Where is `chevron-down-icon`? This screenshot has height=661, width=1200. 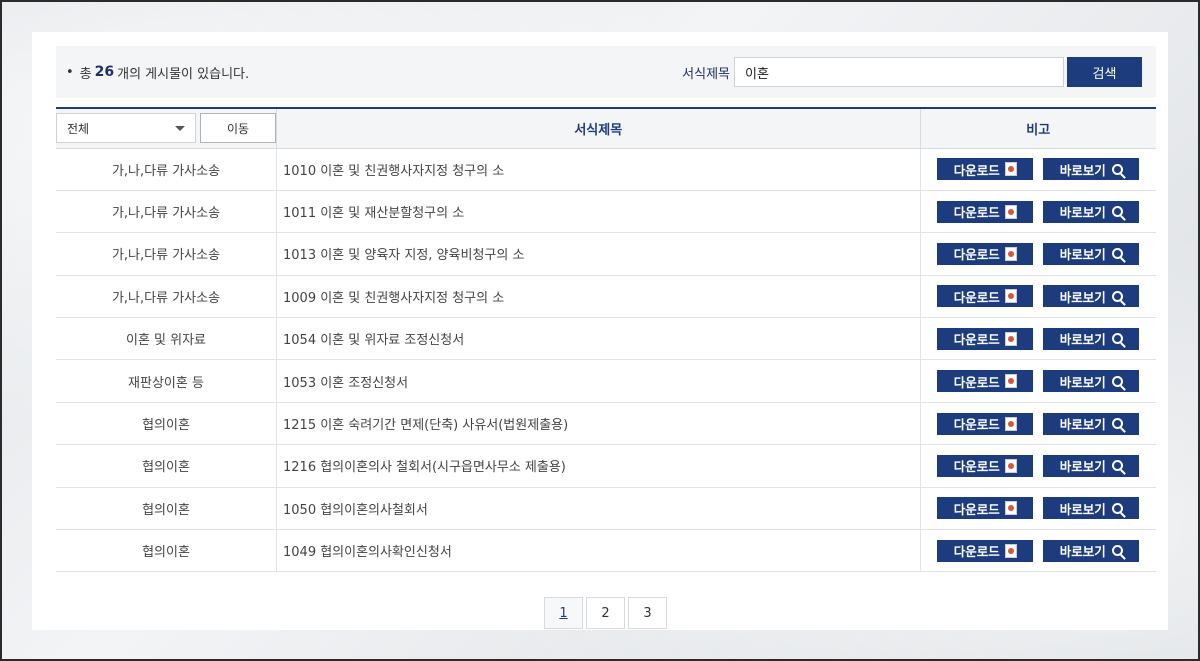 chevron-down-icon is located at coordinates (180, 128).